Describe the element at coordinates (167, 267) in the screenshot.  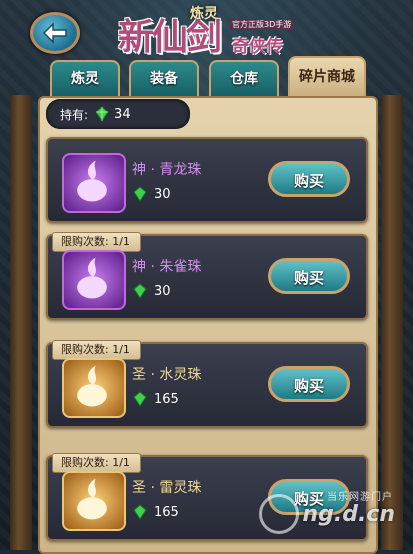
I see `item-name: 神 · 朱雀珠` at that location.